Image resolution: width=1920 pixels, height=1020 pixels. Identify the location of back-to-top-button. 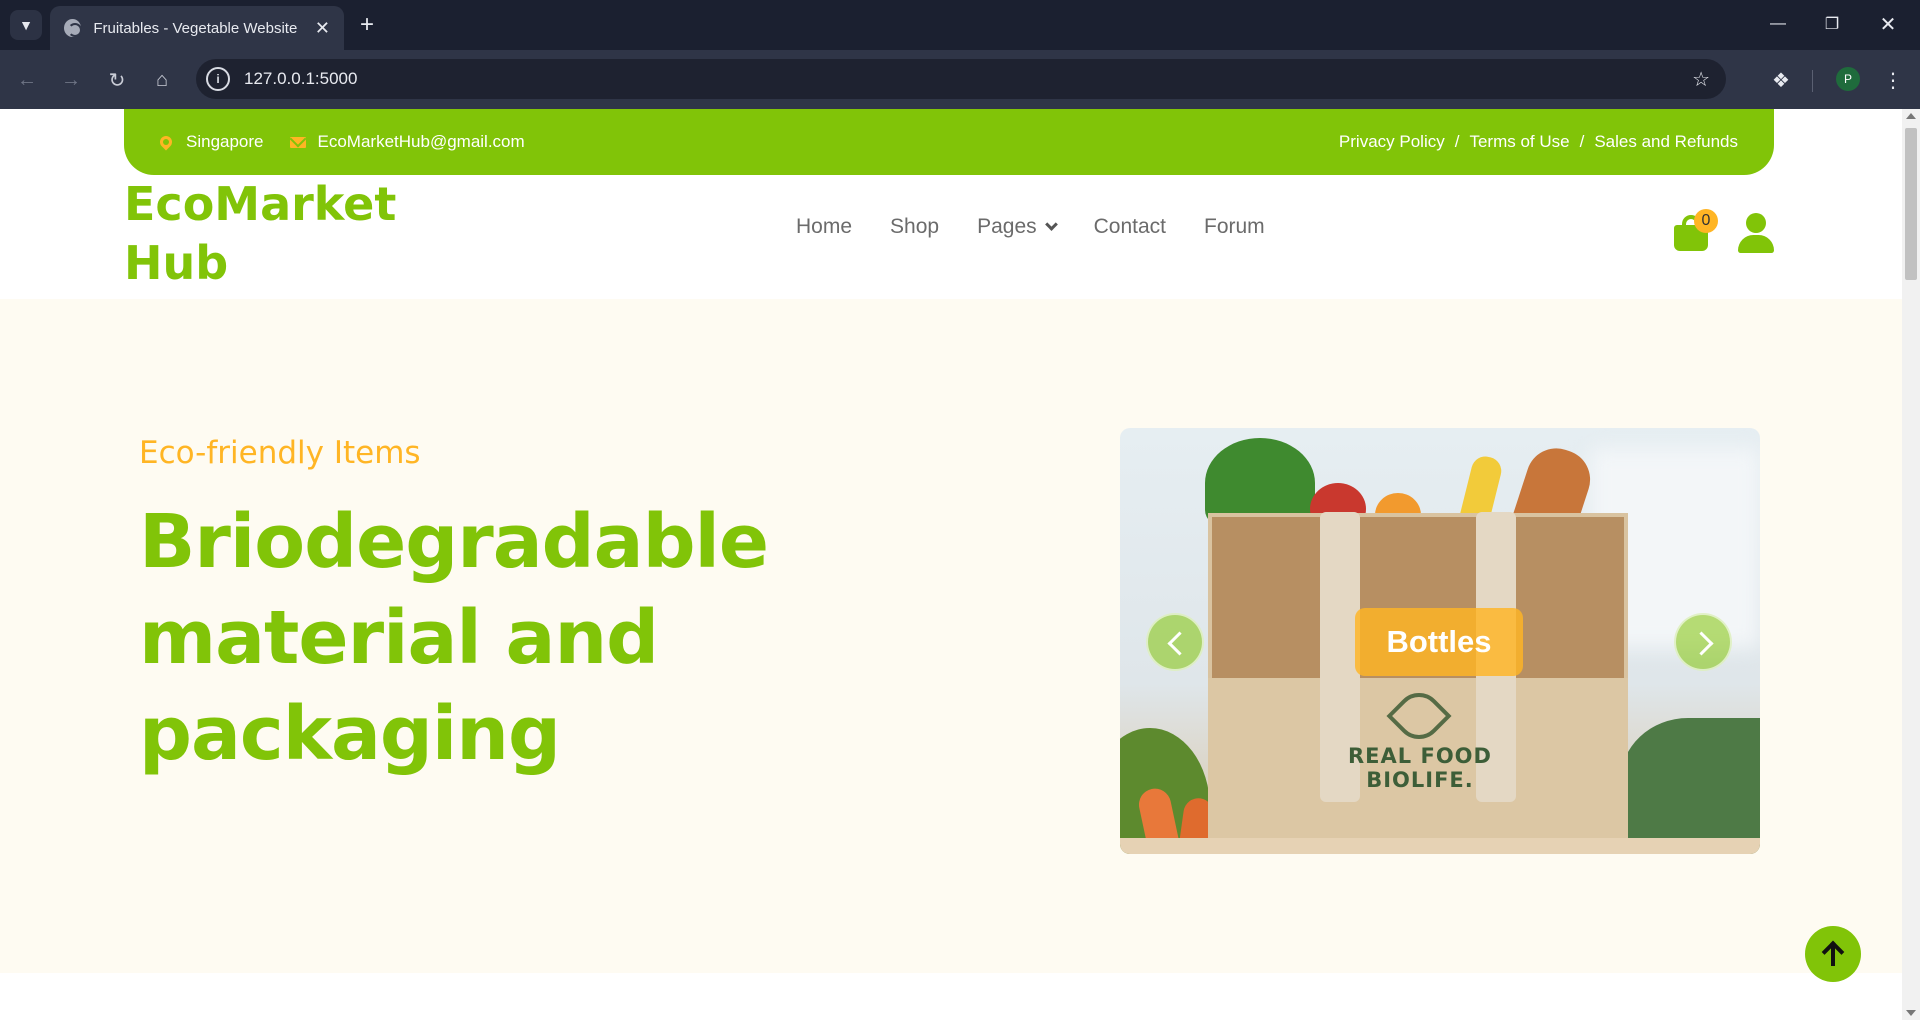
(1833, 954).